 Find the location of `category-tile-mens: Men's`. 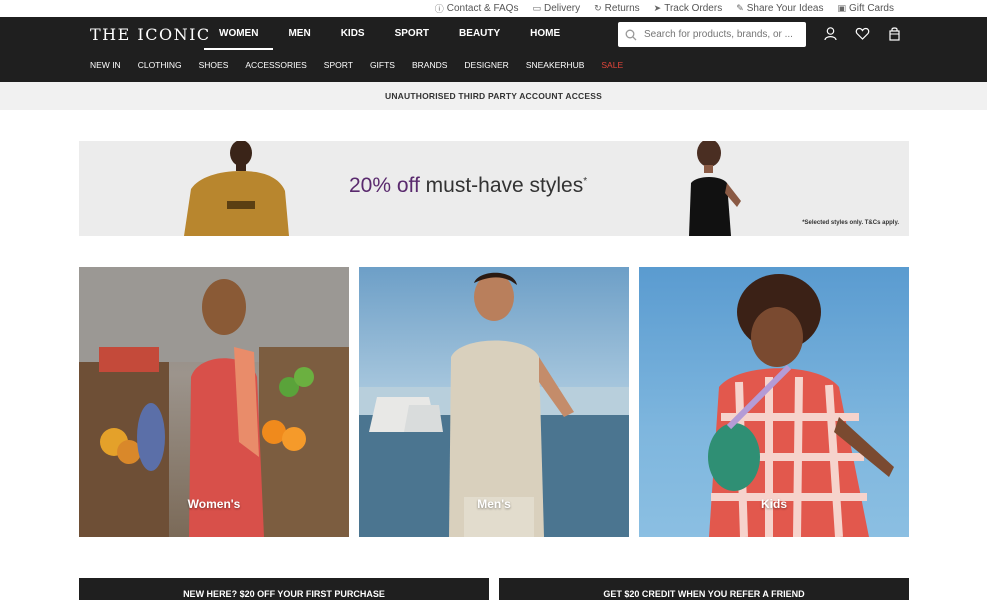

category-tile-mens: Men's is located at coordinates (494, 402).